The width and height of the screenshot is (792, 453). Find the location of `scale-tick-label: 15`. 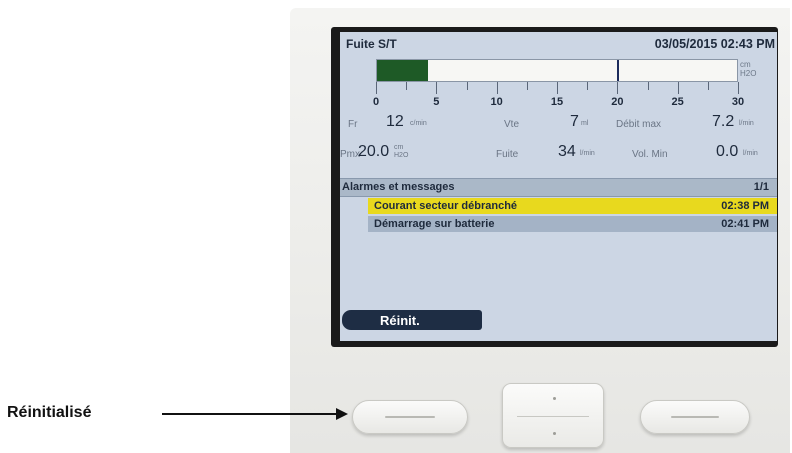

scale-tick-label: 15 is located at coordinates (557, 102).